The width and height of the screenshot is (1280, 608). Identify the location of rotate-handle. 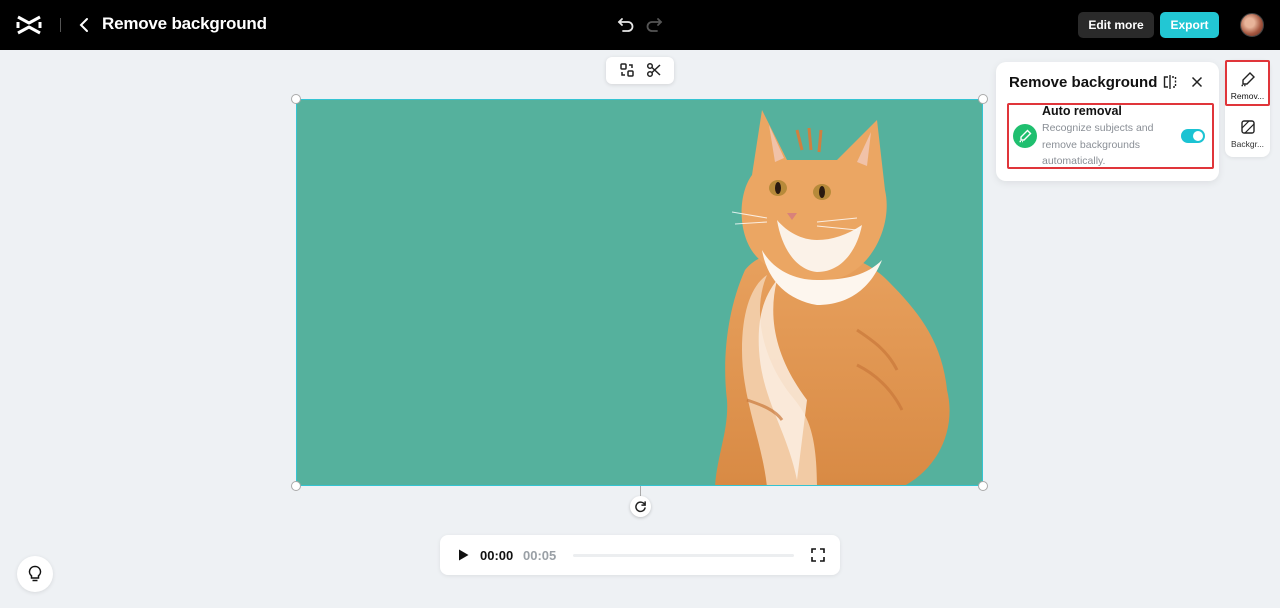
(640, 506).